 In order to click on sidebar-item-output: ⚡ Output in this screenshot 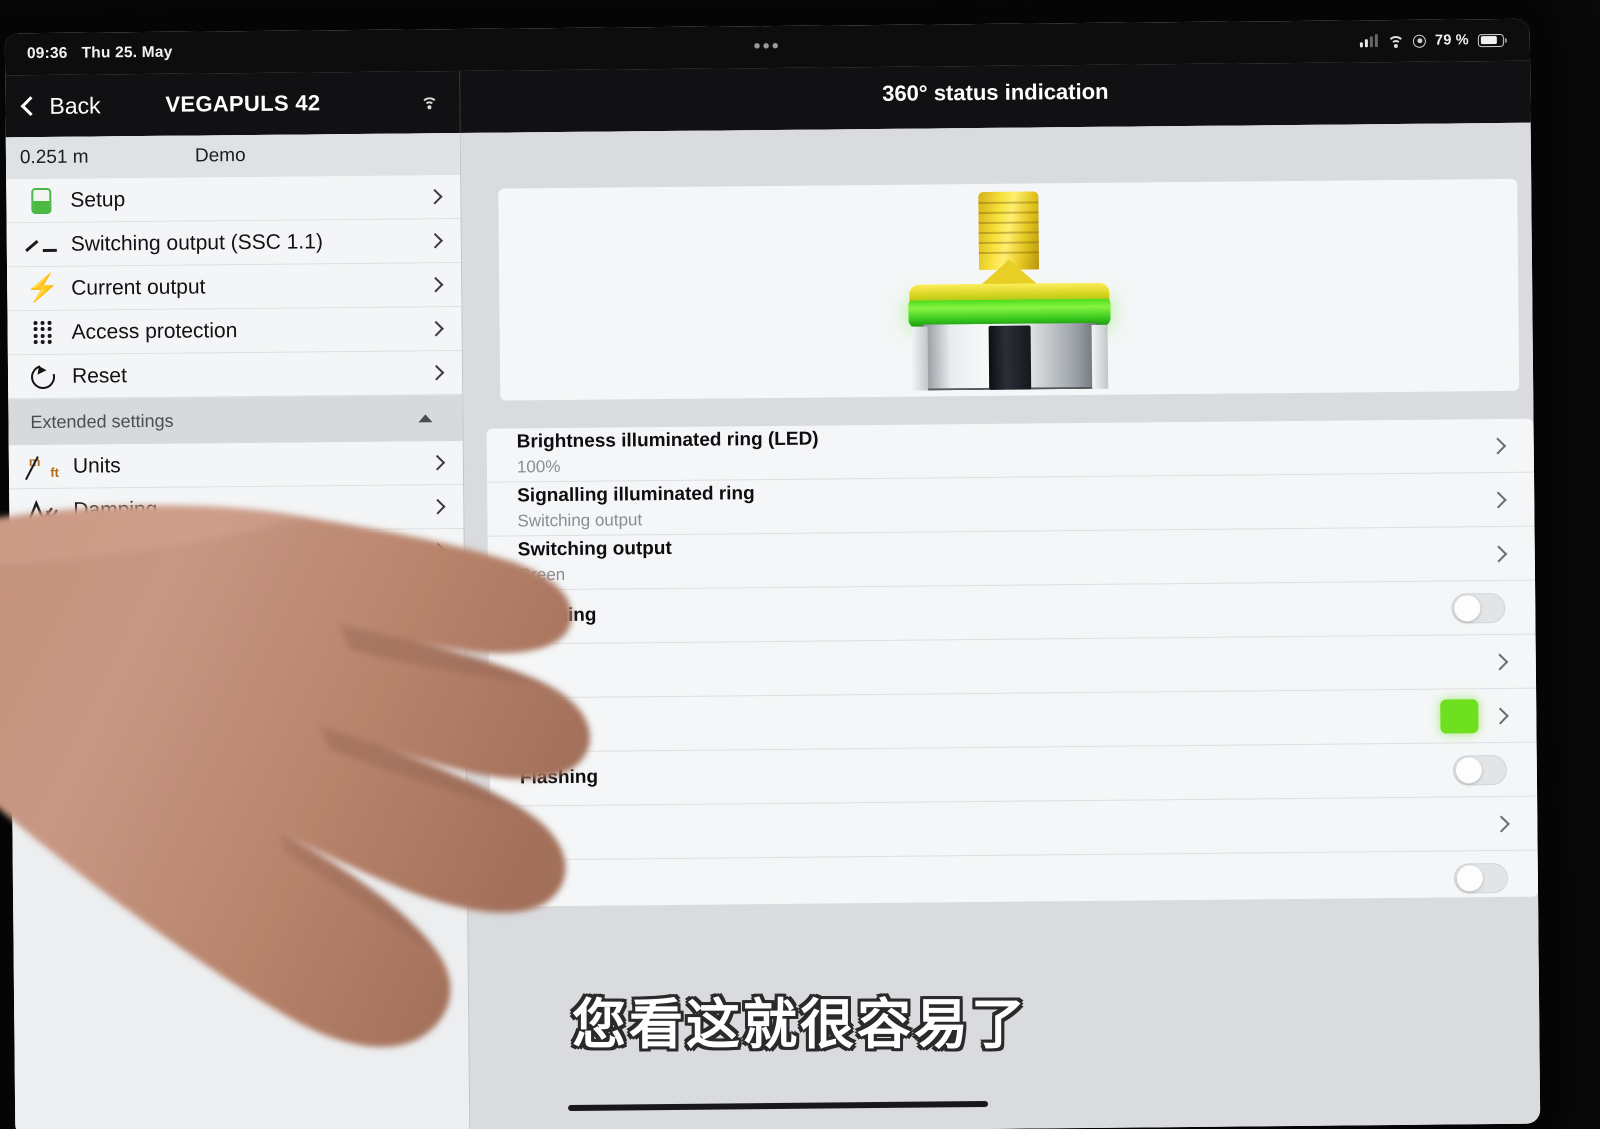, I will do `click(236, 553)`.